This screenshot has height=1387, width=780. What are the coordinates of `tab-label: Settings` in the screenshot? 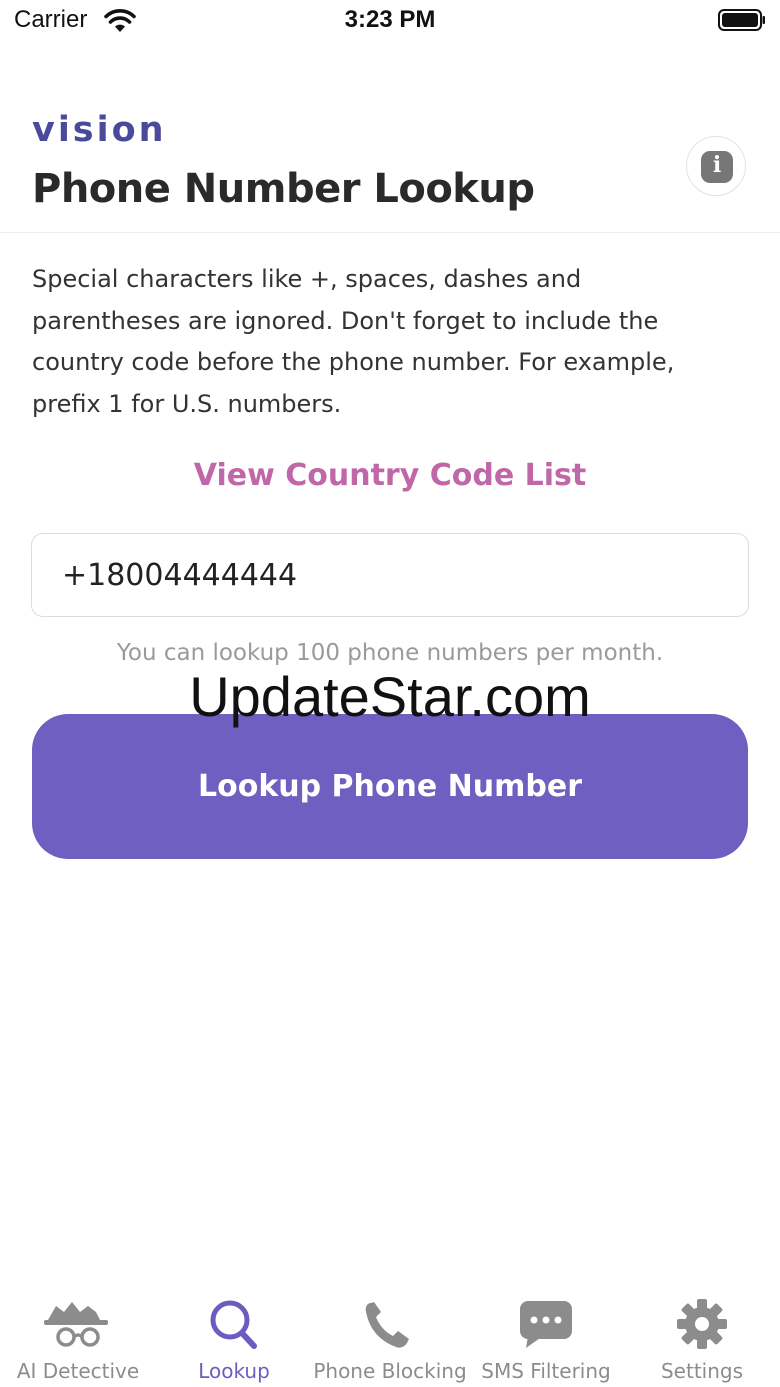 It's located at (702, 1371).